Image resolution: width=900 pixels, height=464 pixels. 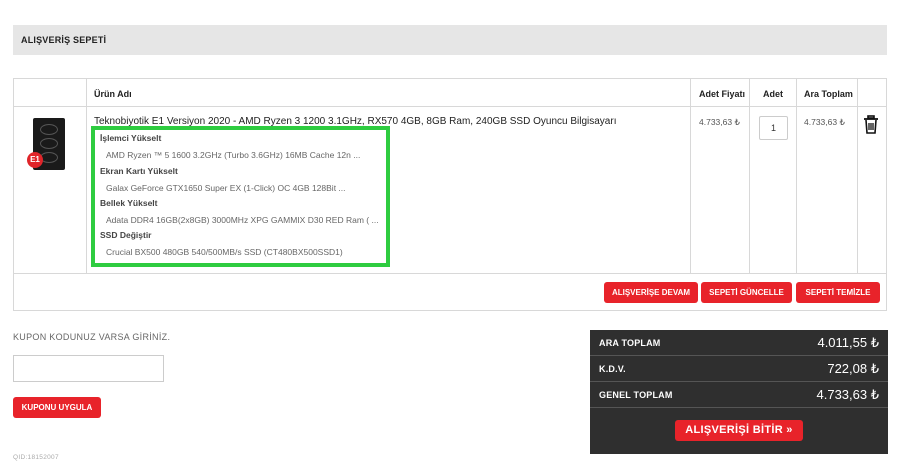 What do you see at coordinates (131, 138) in the screenshot?
I see `option-label: İşlemci Yükselt` at bounding box center [131, 138].